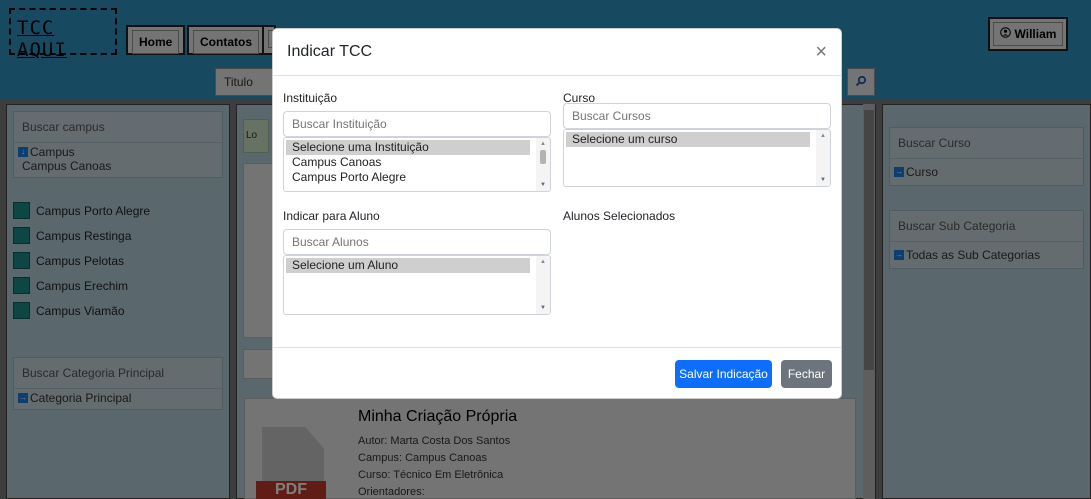 This screenshot has height=499, width=1091. What do you see at coordinates (697, 116) in the screenshot?
I see `course-search-input` at bounding box center [697, 116].